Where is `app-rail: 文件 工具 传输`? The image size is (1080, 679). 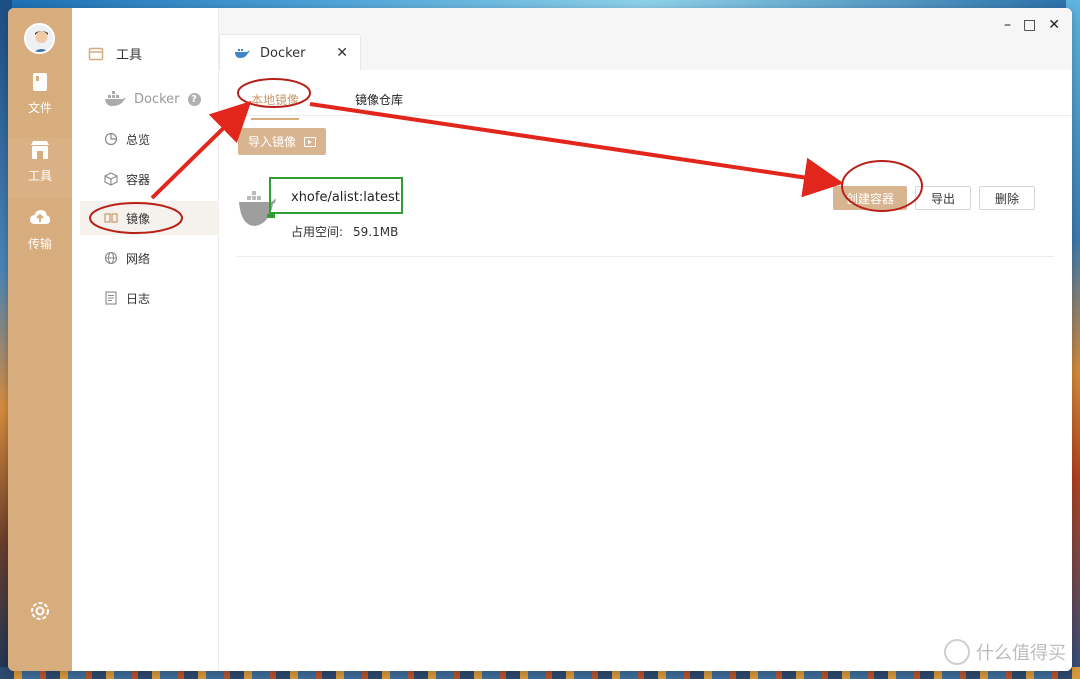
app-rail: 文件 工具 传输 is located at coordinates (40, 339).